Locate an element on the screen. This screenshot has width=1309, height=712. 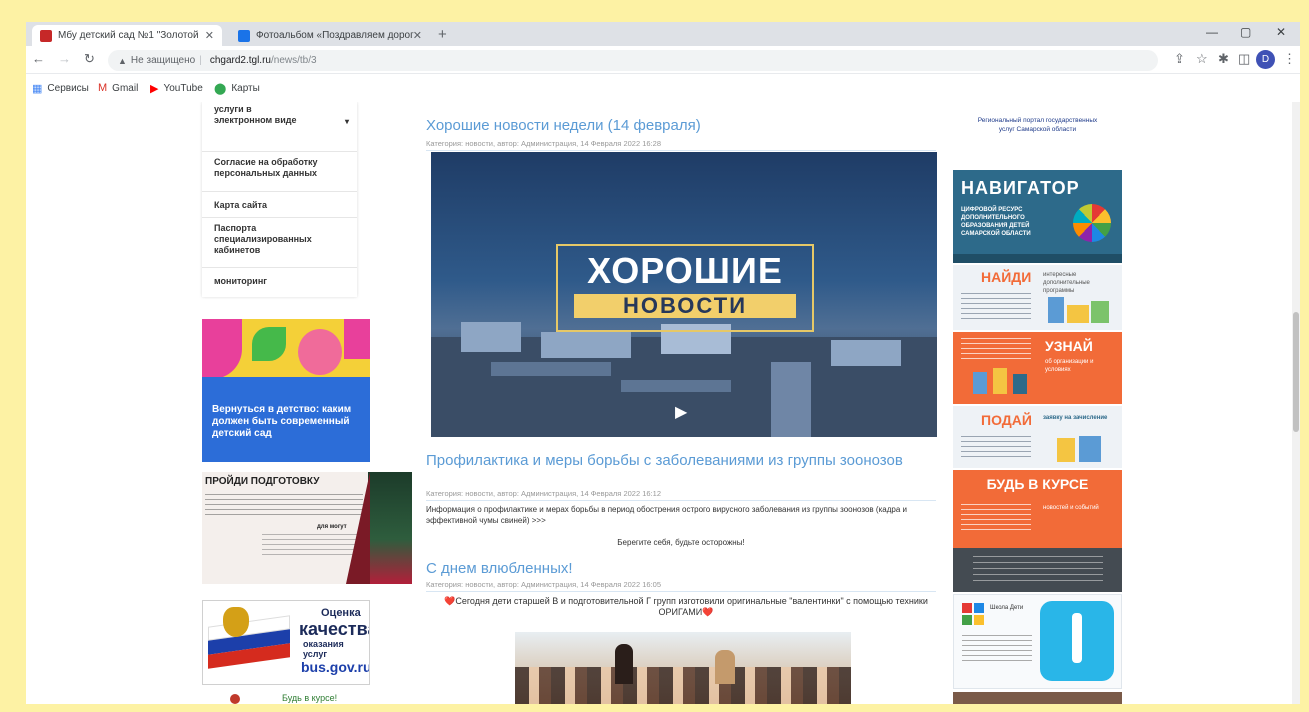
restore-icon: ▢ is located at coordinates (1245, 32).